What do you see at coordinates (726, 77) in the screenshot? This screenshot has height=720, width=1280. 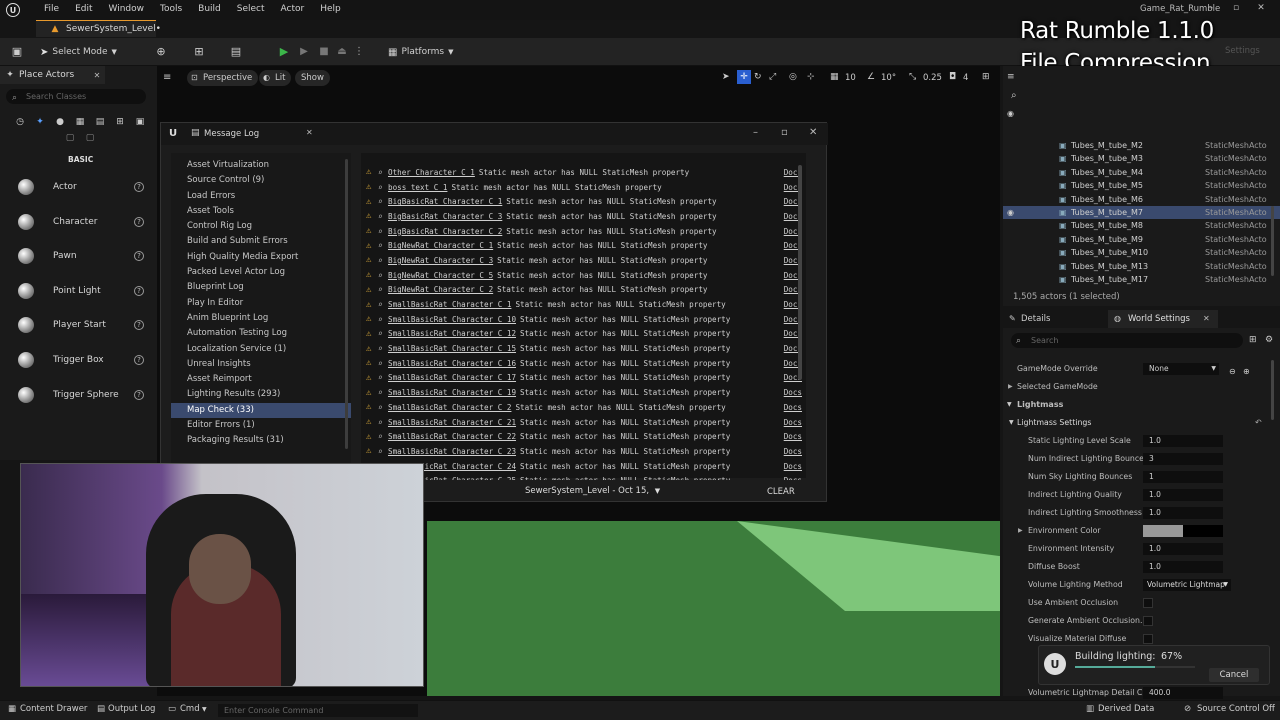 I see `select-tool-icon: ➤` at bounding box center [726, 77].